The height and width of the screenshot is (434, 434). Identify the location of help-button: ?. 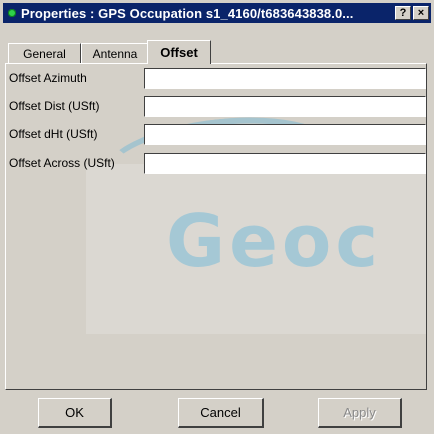
(403, 13).